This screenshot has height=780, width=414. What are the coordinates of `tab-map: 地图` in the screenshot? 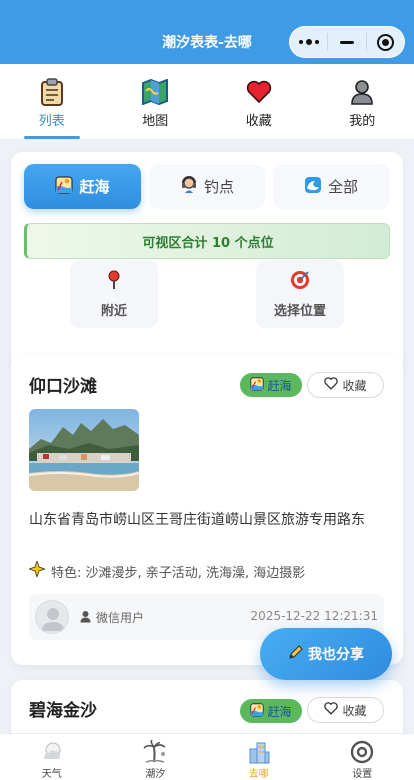 It's located at (156, 101).